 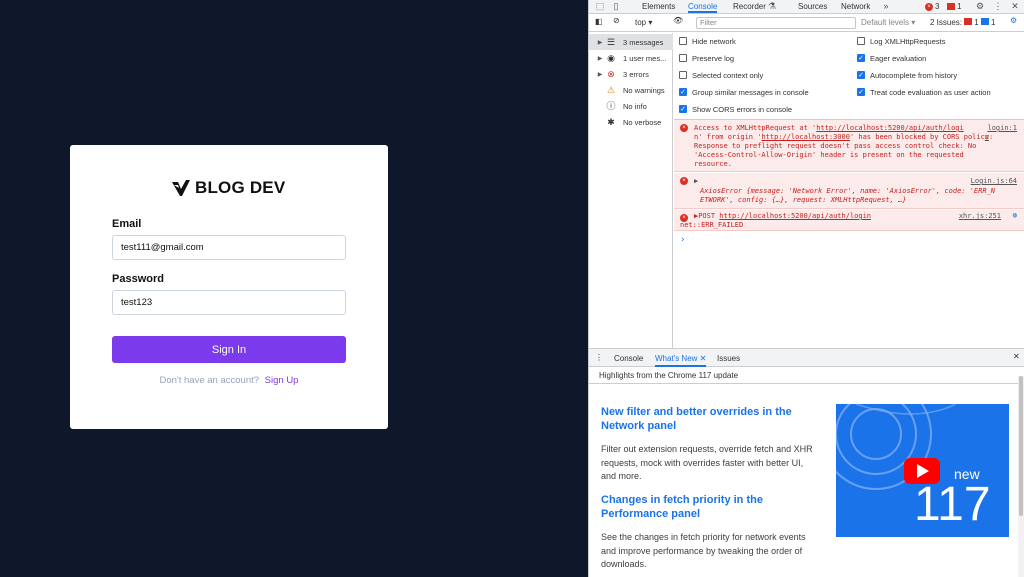 I want to click on post-url-link: http://localhost:5200/api/auth/login, so click(x=795, y=216).